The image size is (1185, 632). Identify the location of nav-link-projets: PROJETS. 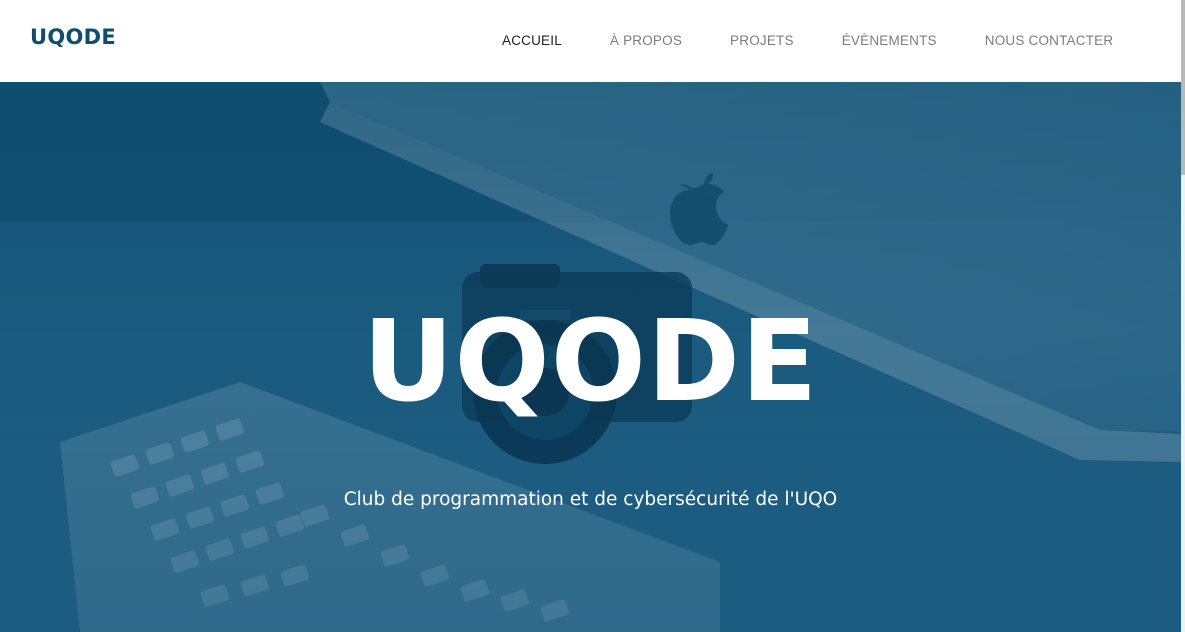
(762, 40).